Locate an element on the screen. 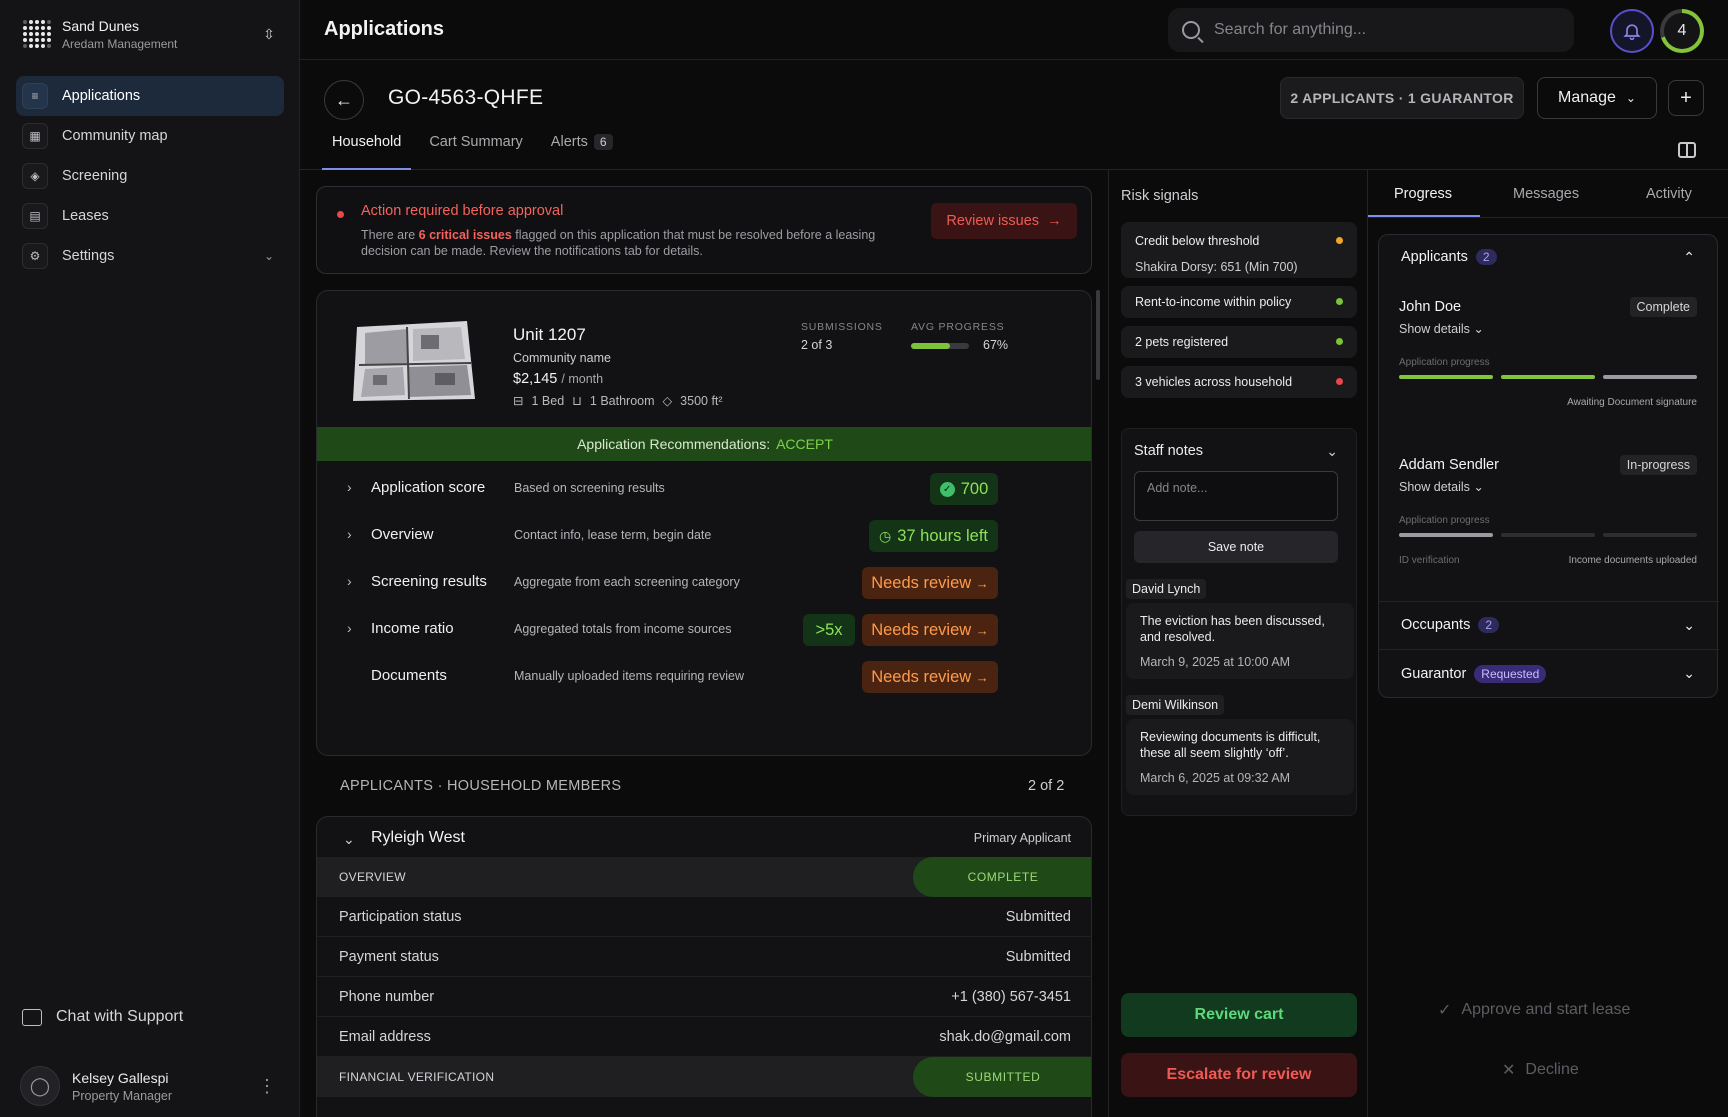 The image size is (1728, 1117). sidebar-item-screening: ◈ Screening is located at coordinates (150, 176).